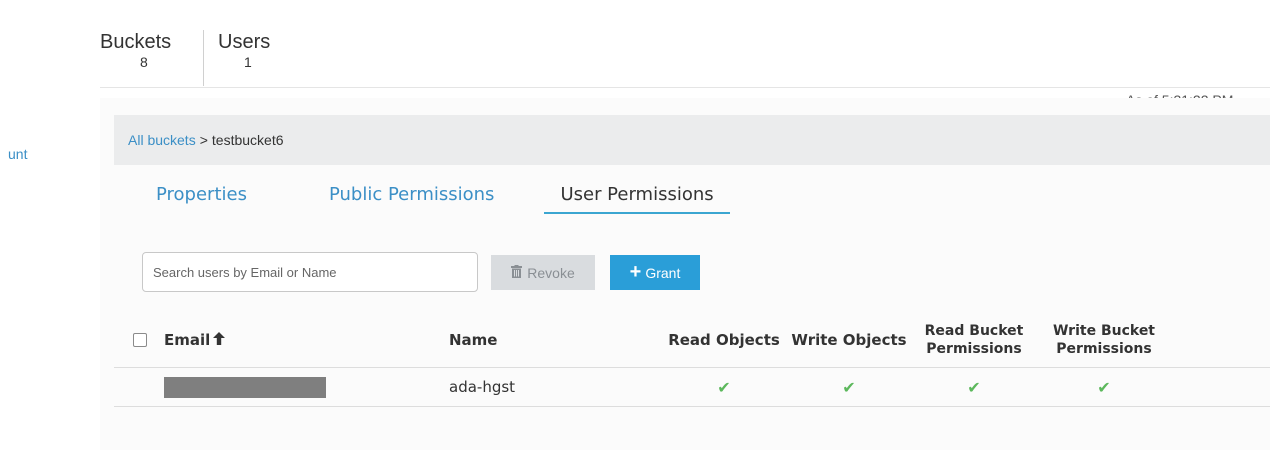  Describe the element at coordinates (724, 387) in the screenshot. I see `read-objects-checkmark-icon: ✔` at that location.